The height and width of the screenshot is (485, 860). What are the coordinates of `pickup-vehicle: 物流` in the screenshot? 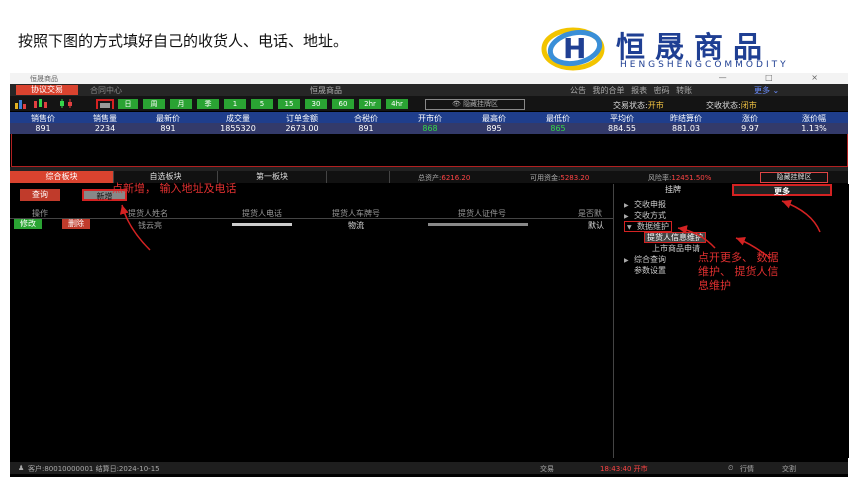 It's located at (356, 225).